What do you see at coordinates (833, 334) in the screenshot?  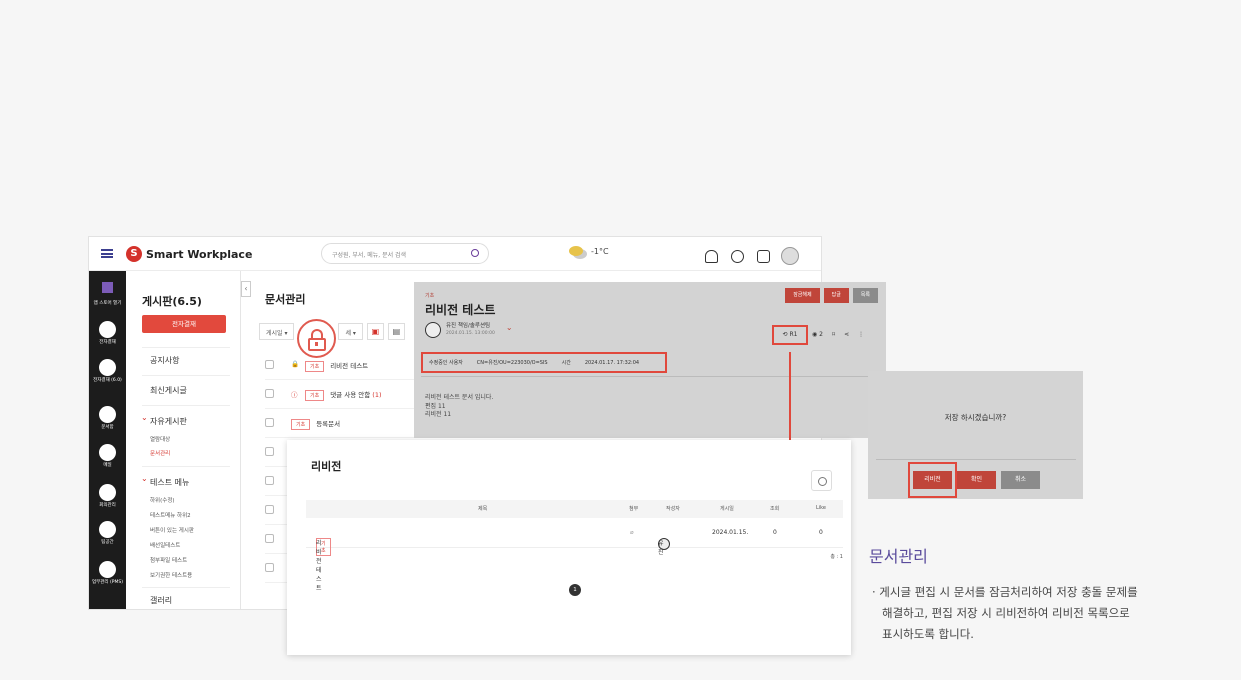 I see `bookmark-icon: ⌑` at bounding box center [833, 334].